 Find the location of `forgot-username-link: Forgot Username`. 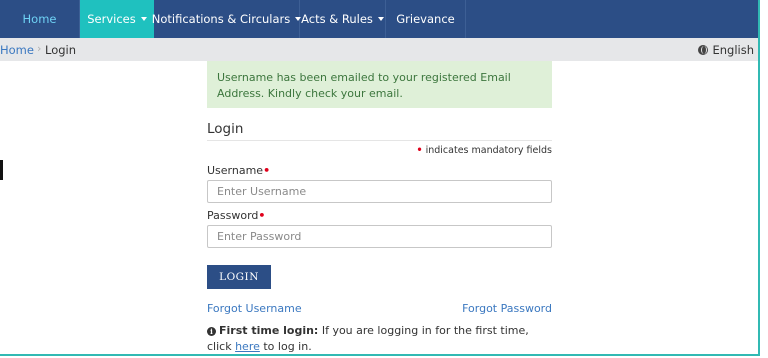

forgot-username-link: Forgot Username is located at coordinates (254, 308).